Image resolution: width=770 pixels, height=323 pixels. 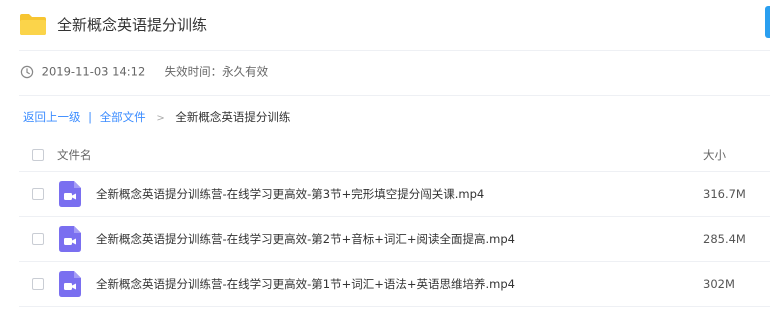 I want to click on share-meta: 2019-11-03 14:12 失效时间：永久有效, so click(x=144, y=71).